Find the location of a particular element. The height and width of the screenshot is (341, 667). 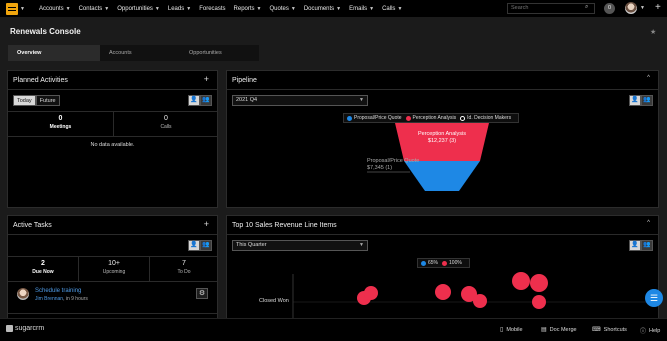

page-title: Renewals Console is located at coordinates (45, 31).